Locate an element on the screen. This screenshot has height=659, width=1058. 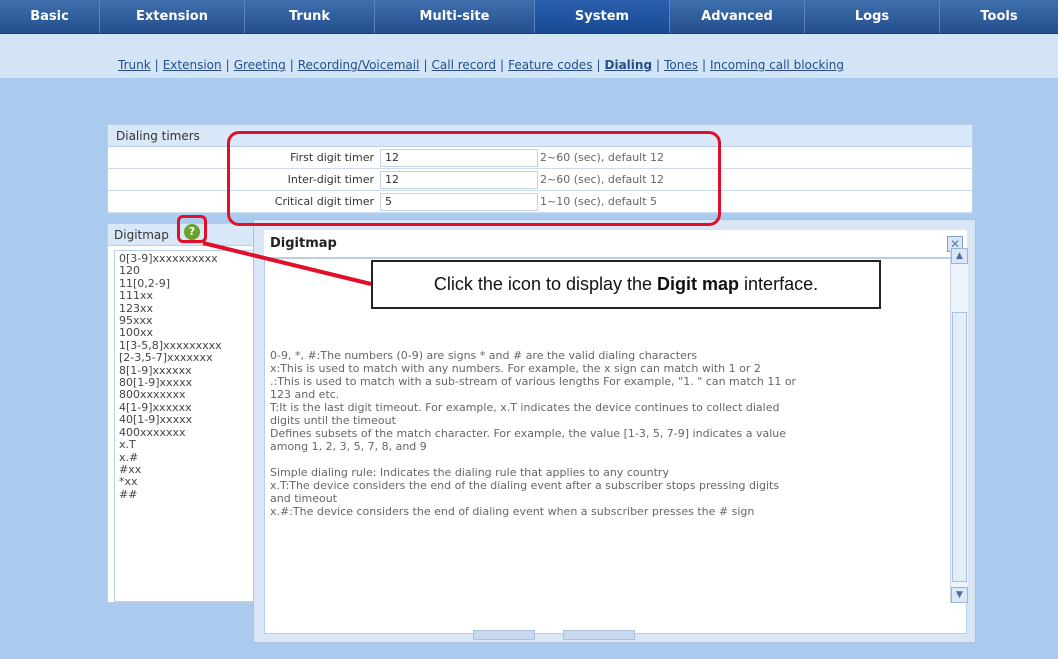
list-item: 120 is located at coordinates (129, 271).